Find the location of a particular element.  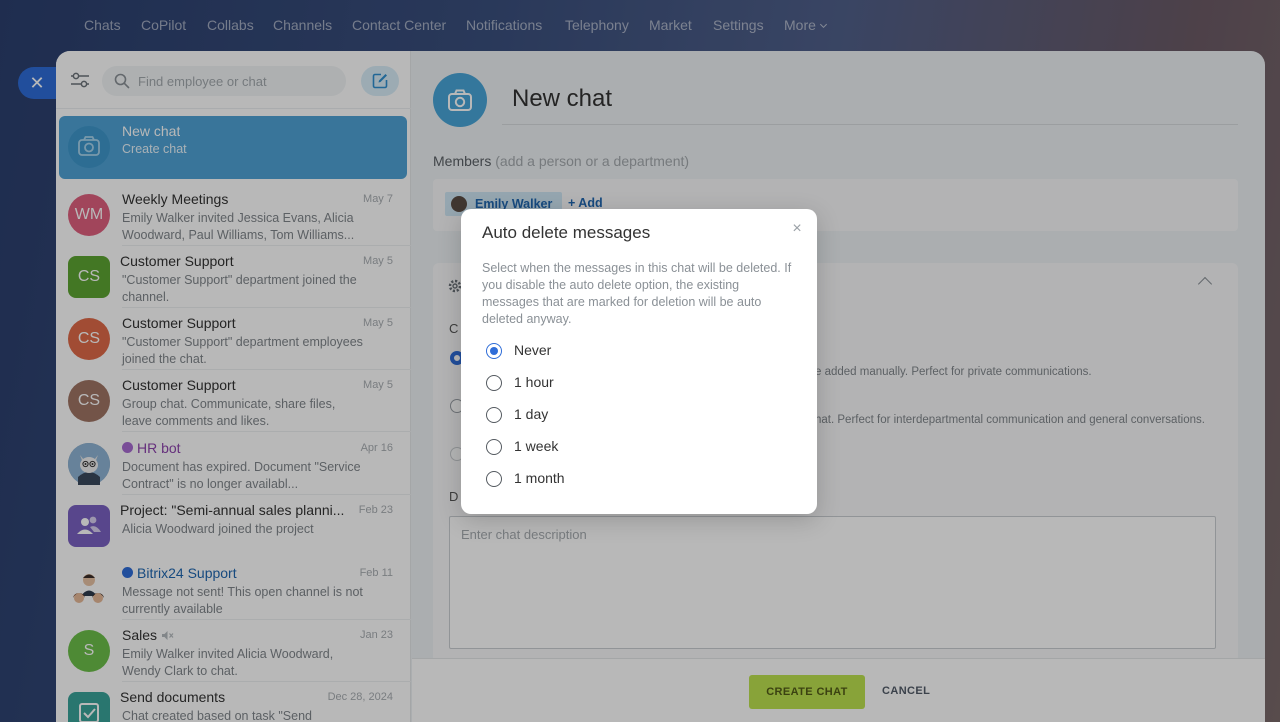

option-label: 1 day is located at coordinates (531, 414).